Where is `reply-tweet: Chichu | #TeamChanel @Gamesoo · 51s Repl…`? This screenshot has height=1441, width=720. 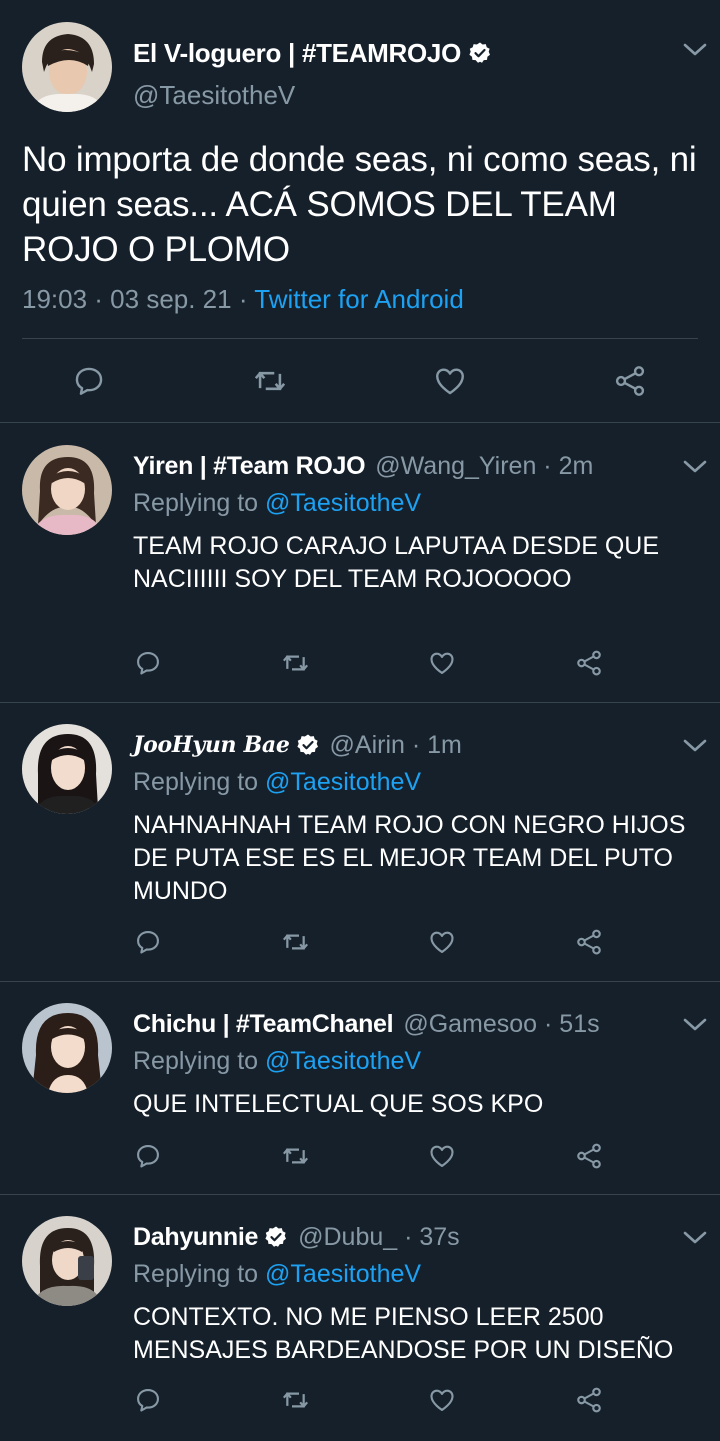 reply-tweet: Chichu | #TeamChanel @Gamesoo · 51s Repl… is located at coordinates (360, 1088).